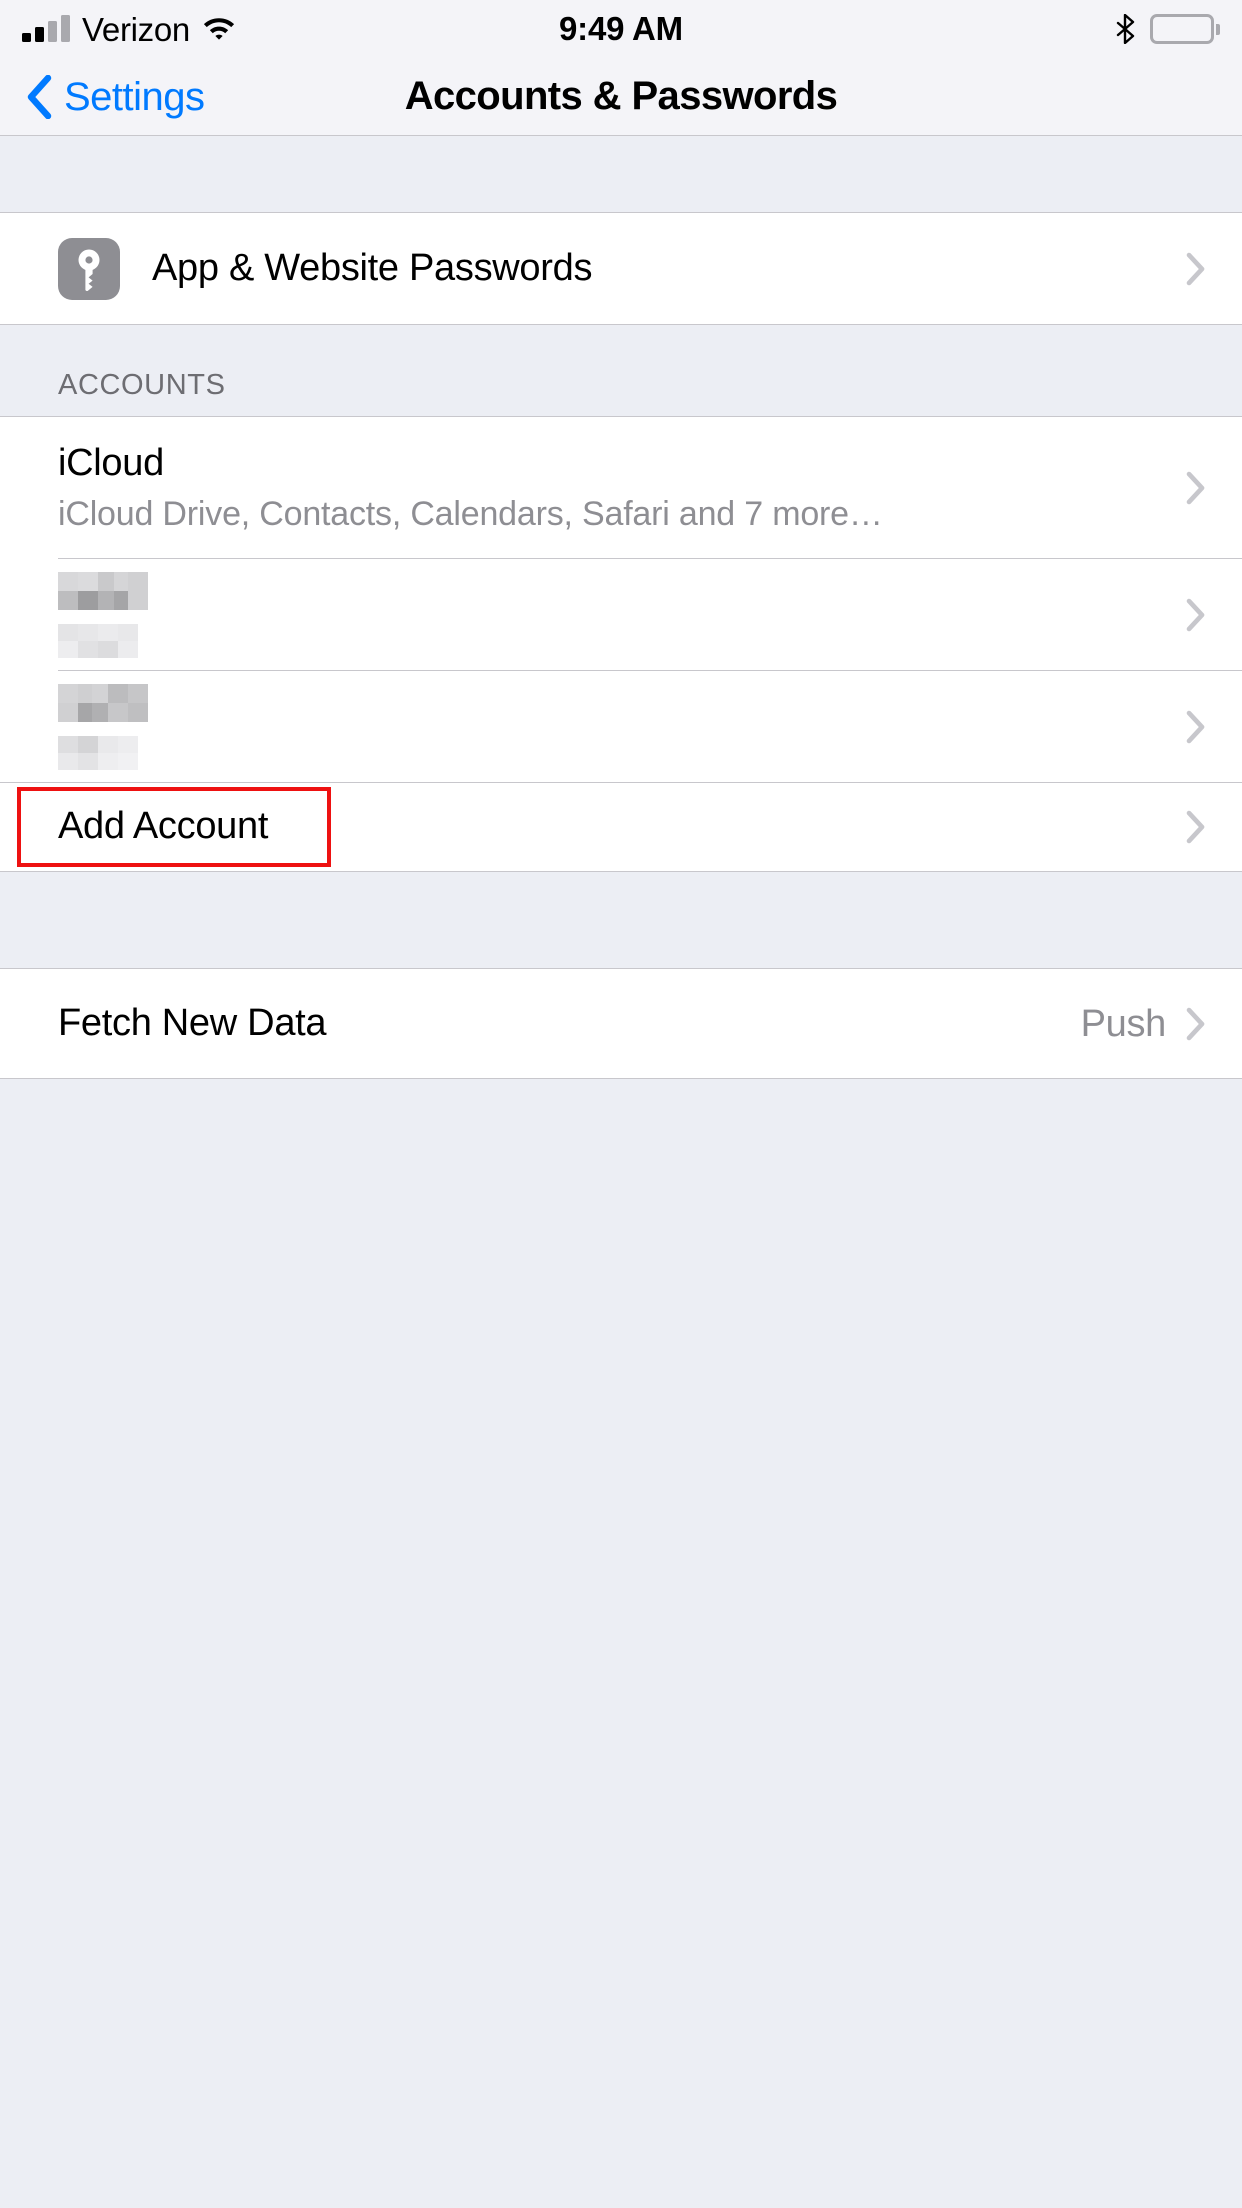  What do you see at coordinates (669, 269) in the screenshot?
I see `row-label-wrap: App & Website Passwords` at bounding box center [669, 269].